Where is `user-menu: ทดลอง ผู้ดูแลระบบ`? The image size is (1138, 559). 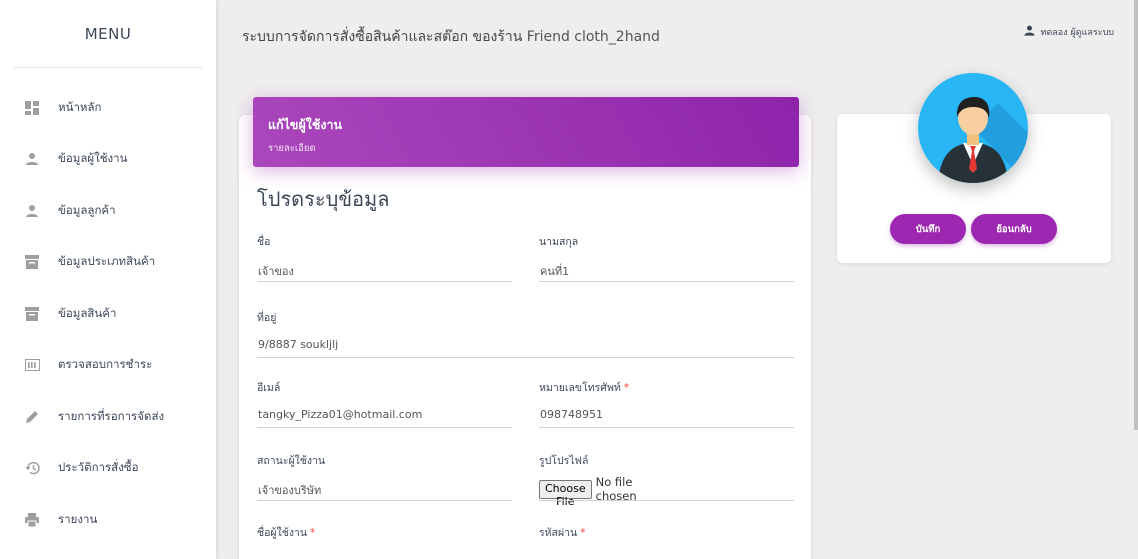 user-menu: ทดลอง ผู้ดูแลระบบ is located at coordinates (1068, 32).